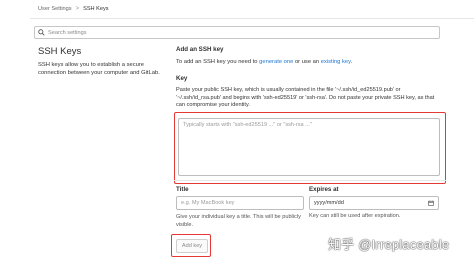 The width and height of the screenshot is (474, 268). What do you see at coordinates (192, 246) in the screenshot?
I see `add-key-button: Add key` at bounding box center [192, 246].